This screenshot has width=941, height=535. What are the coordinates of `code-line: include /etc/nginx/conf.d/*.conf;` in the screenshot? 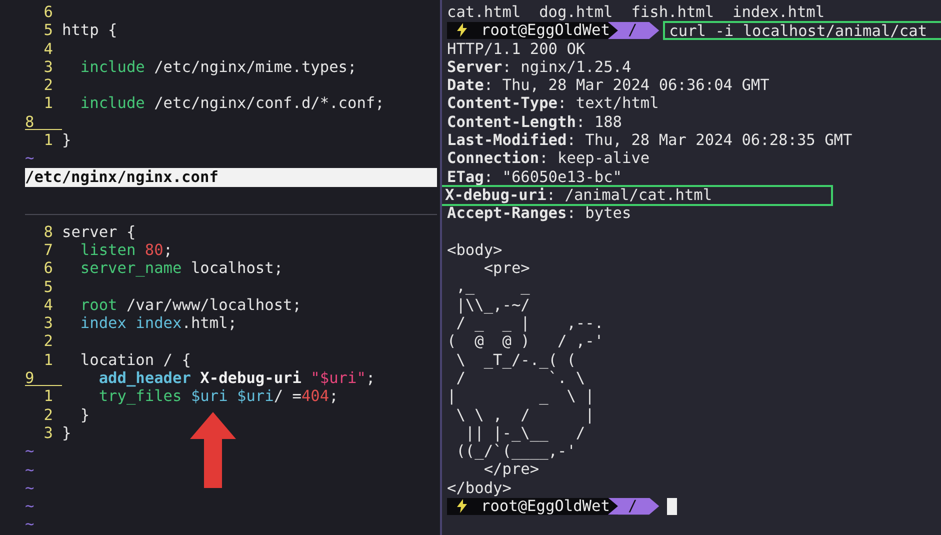 It's located at (231, 103).